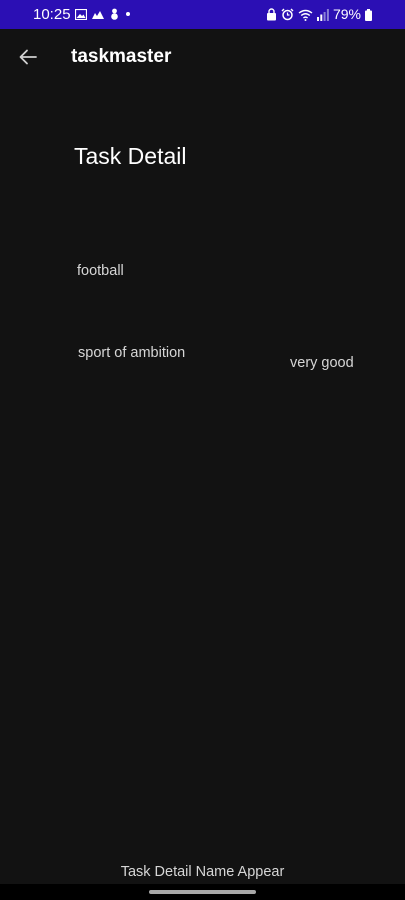 This screenshot has height=900, width=405. What do you see at coordinates (305, 15) in the screenshot?
I see `wifi-icon` at bounding box center [305, 15].